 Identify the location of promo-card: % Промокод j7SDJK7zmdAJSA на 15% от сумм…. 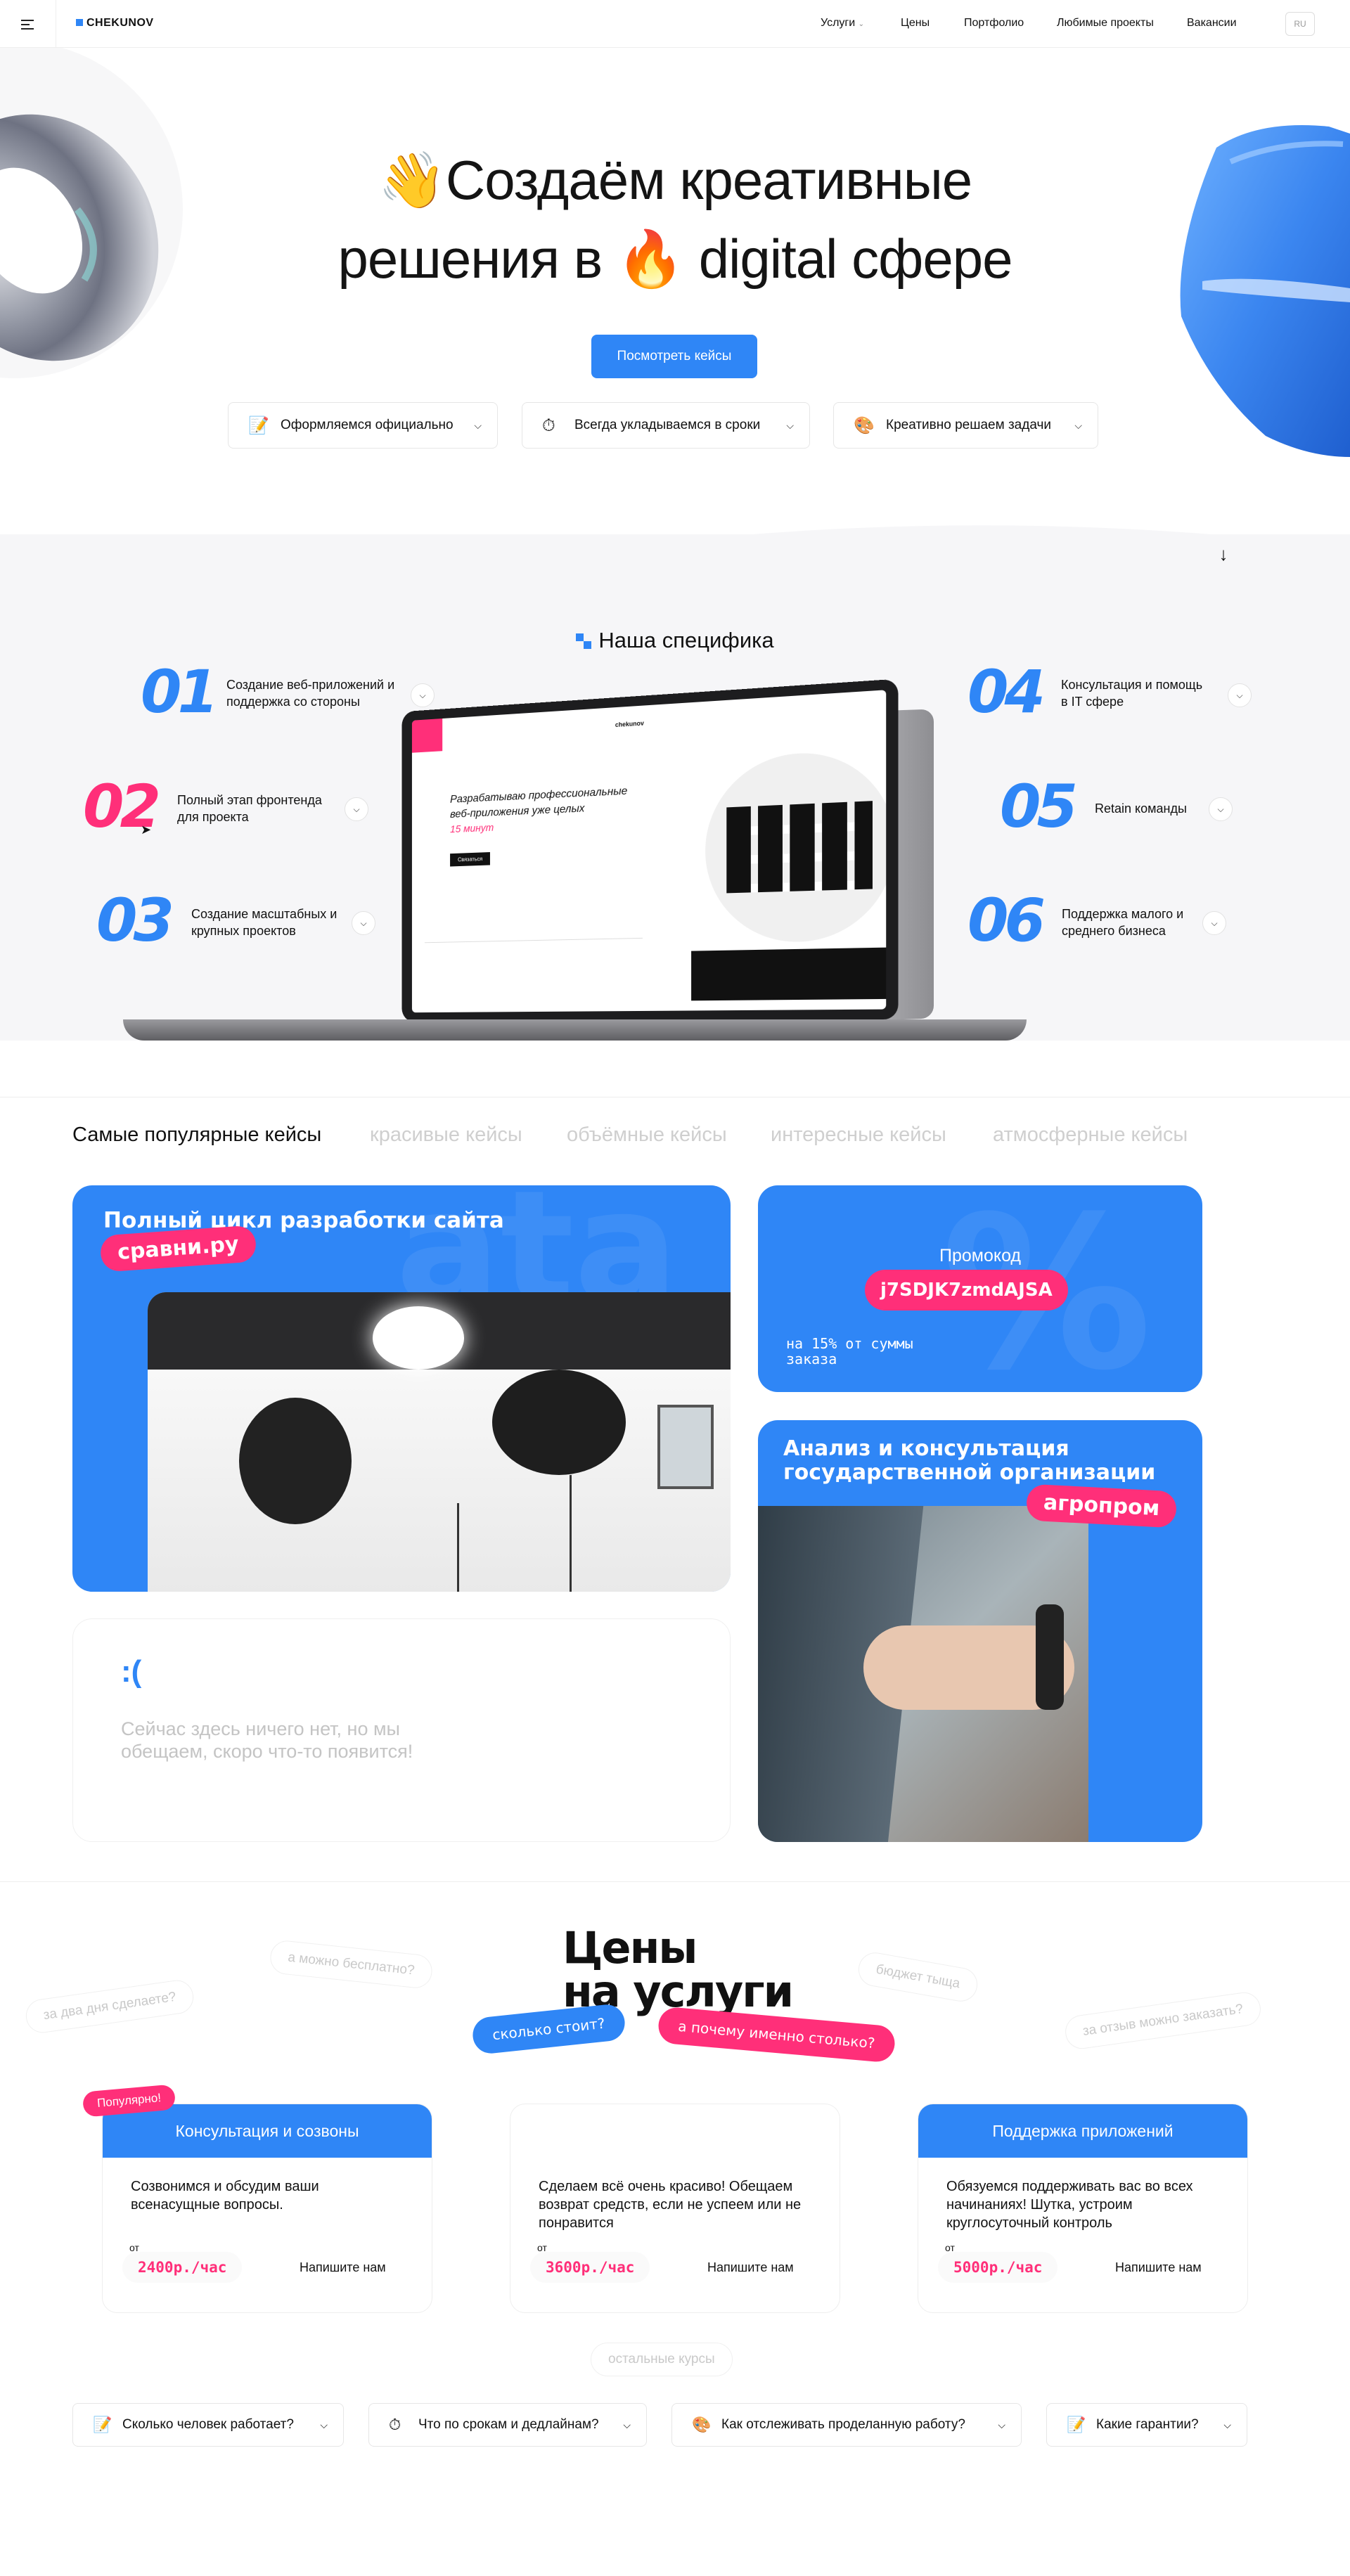
(980, 1288).